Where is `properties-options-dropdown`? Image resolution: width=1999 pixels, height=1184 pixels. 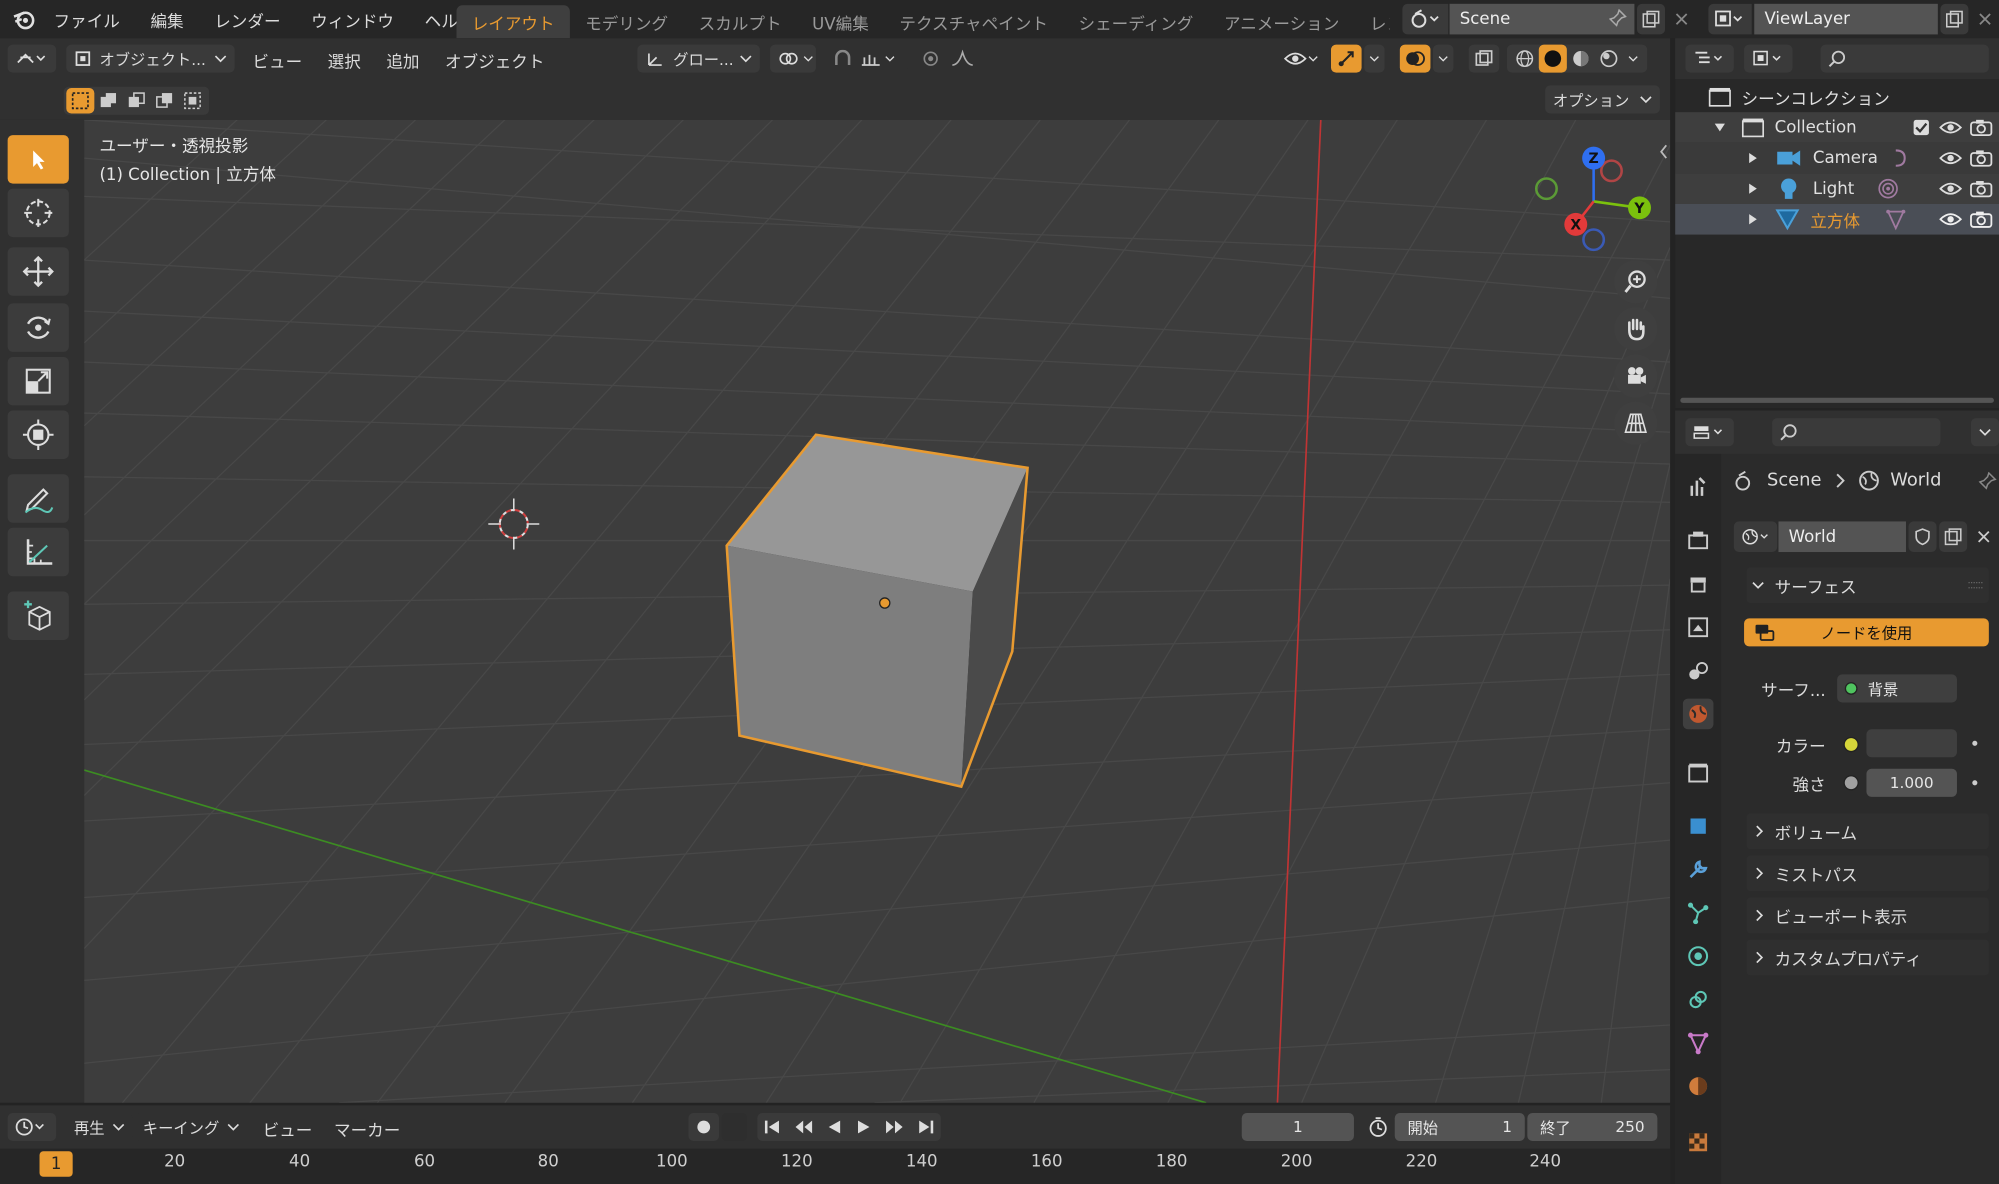 properties-options-dropdown is located at coordinates (1984, 432).